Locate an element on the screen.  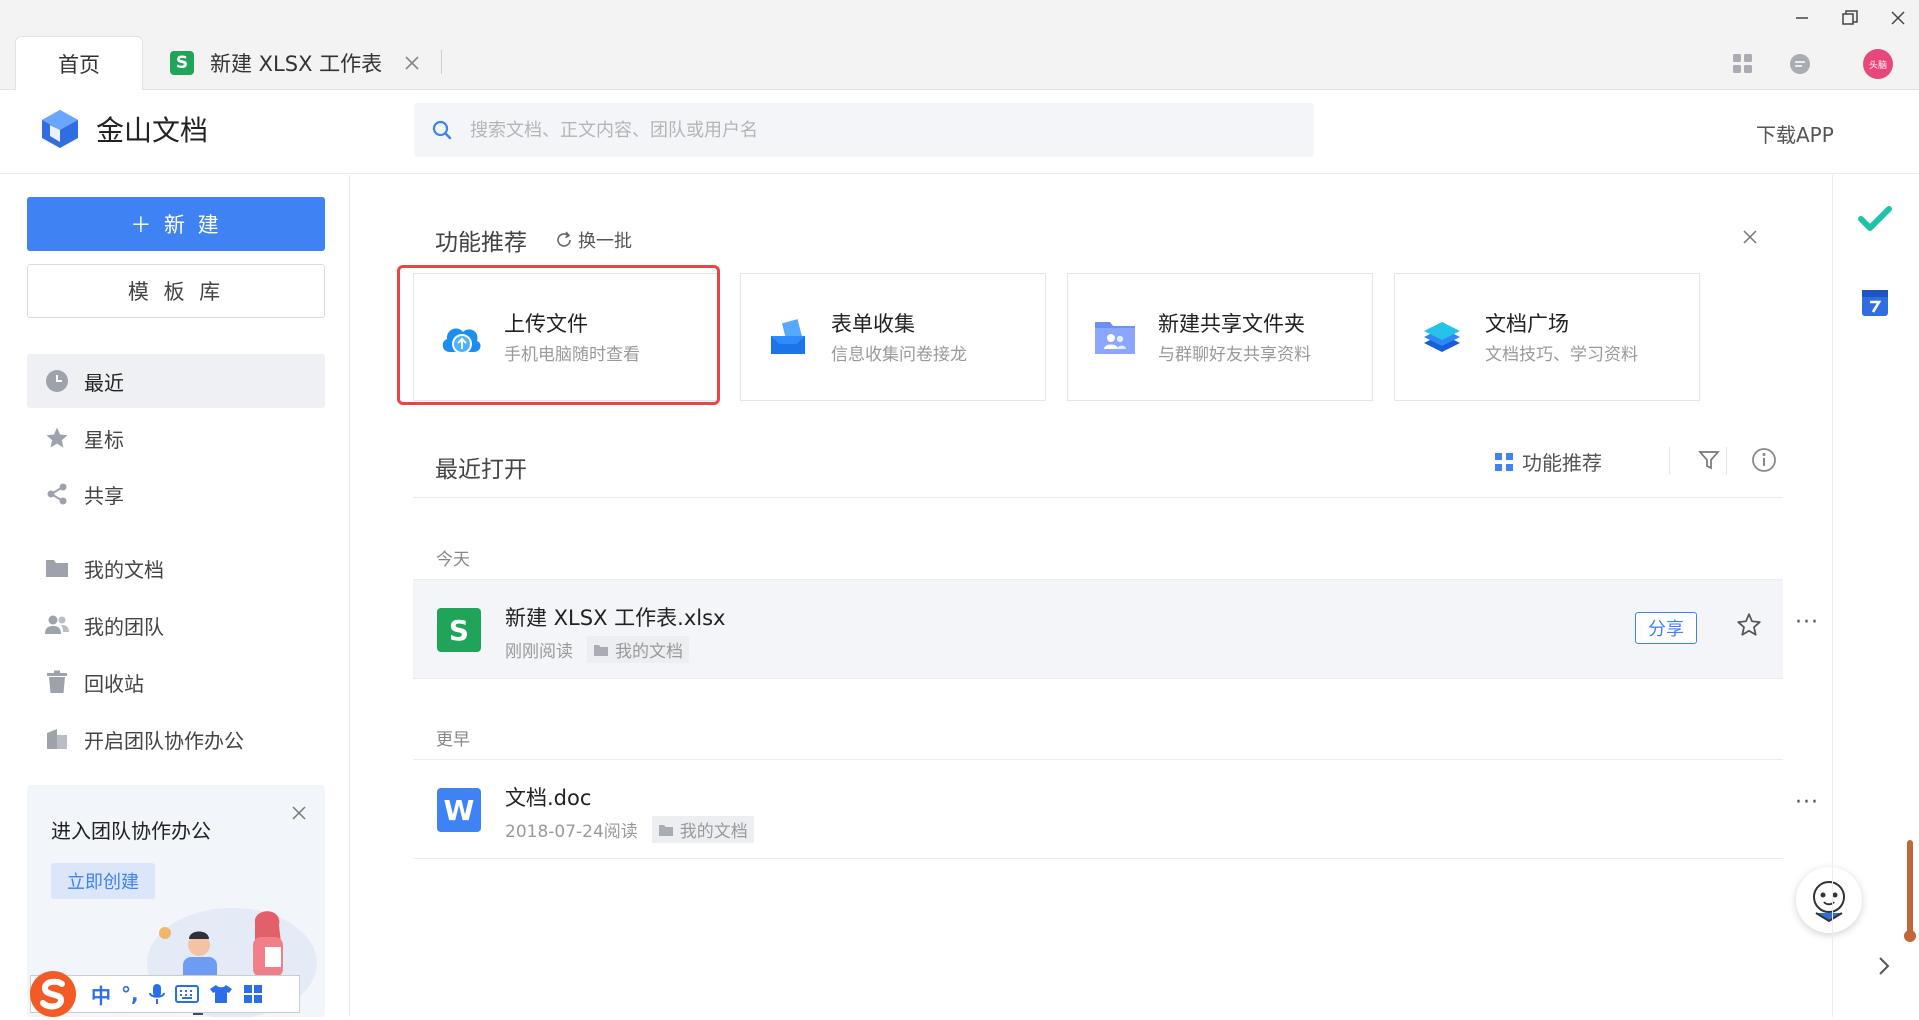
team-icon is located at coordinates (57, 625).